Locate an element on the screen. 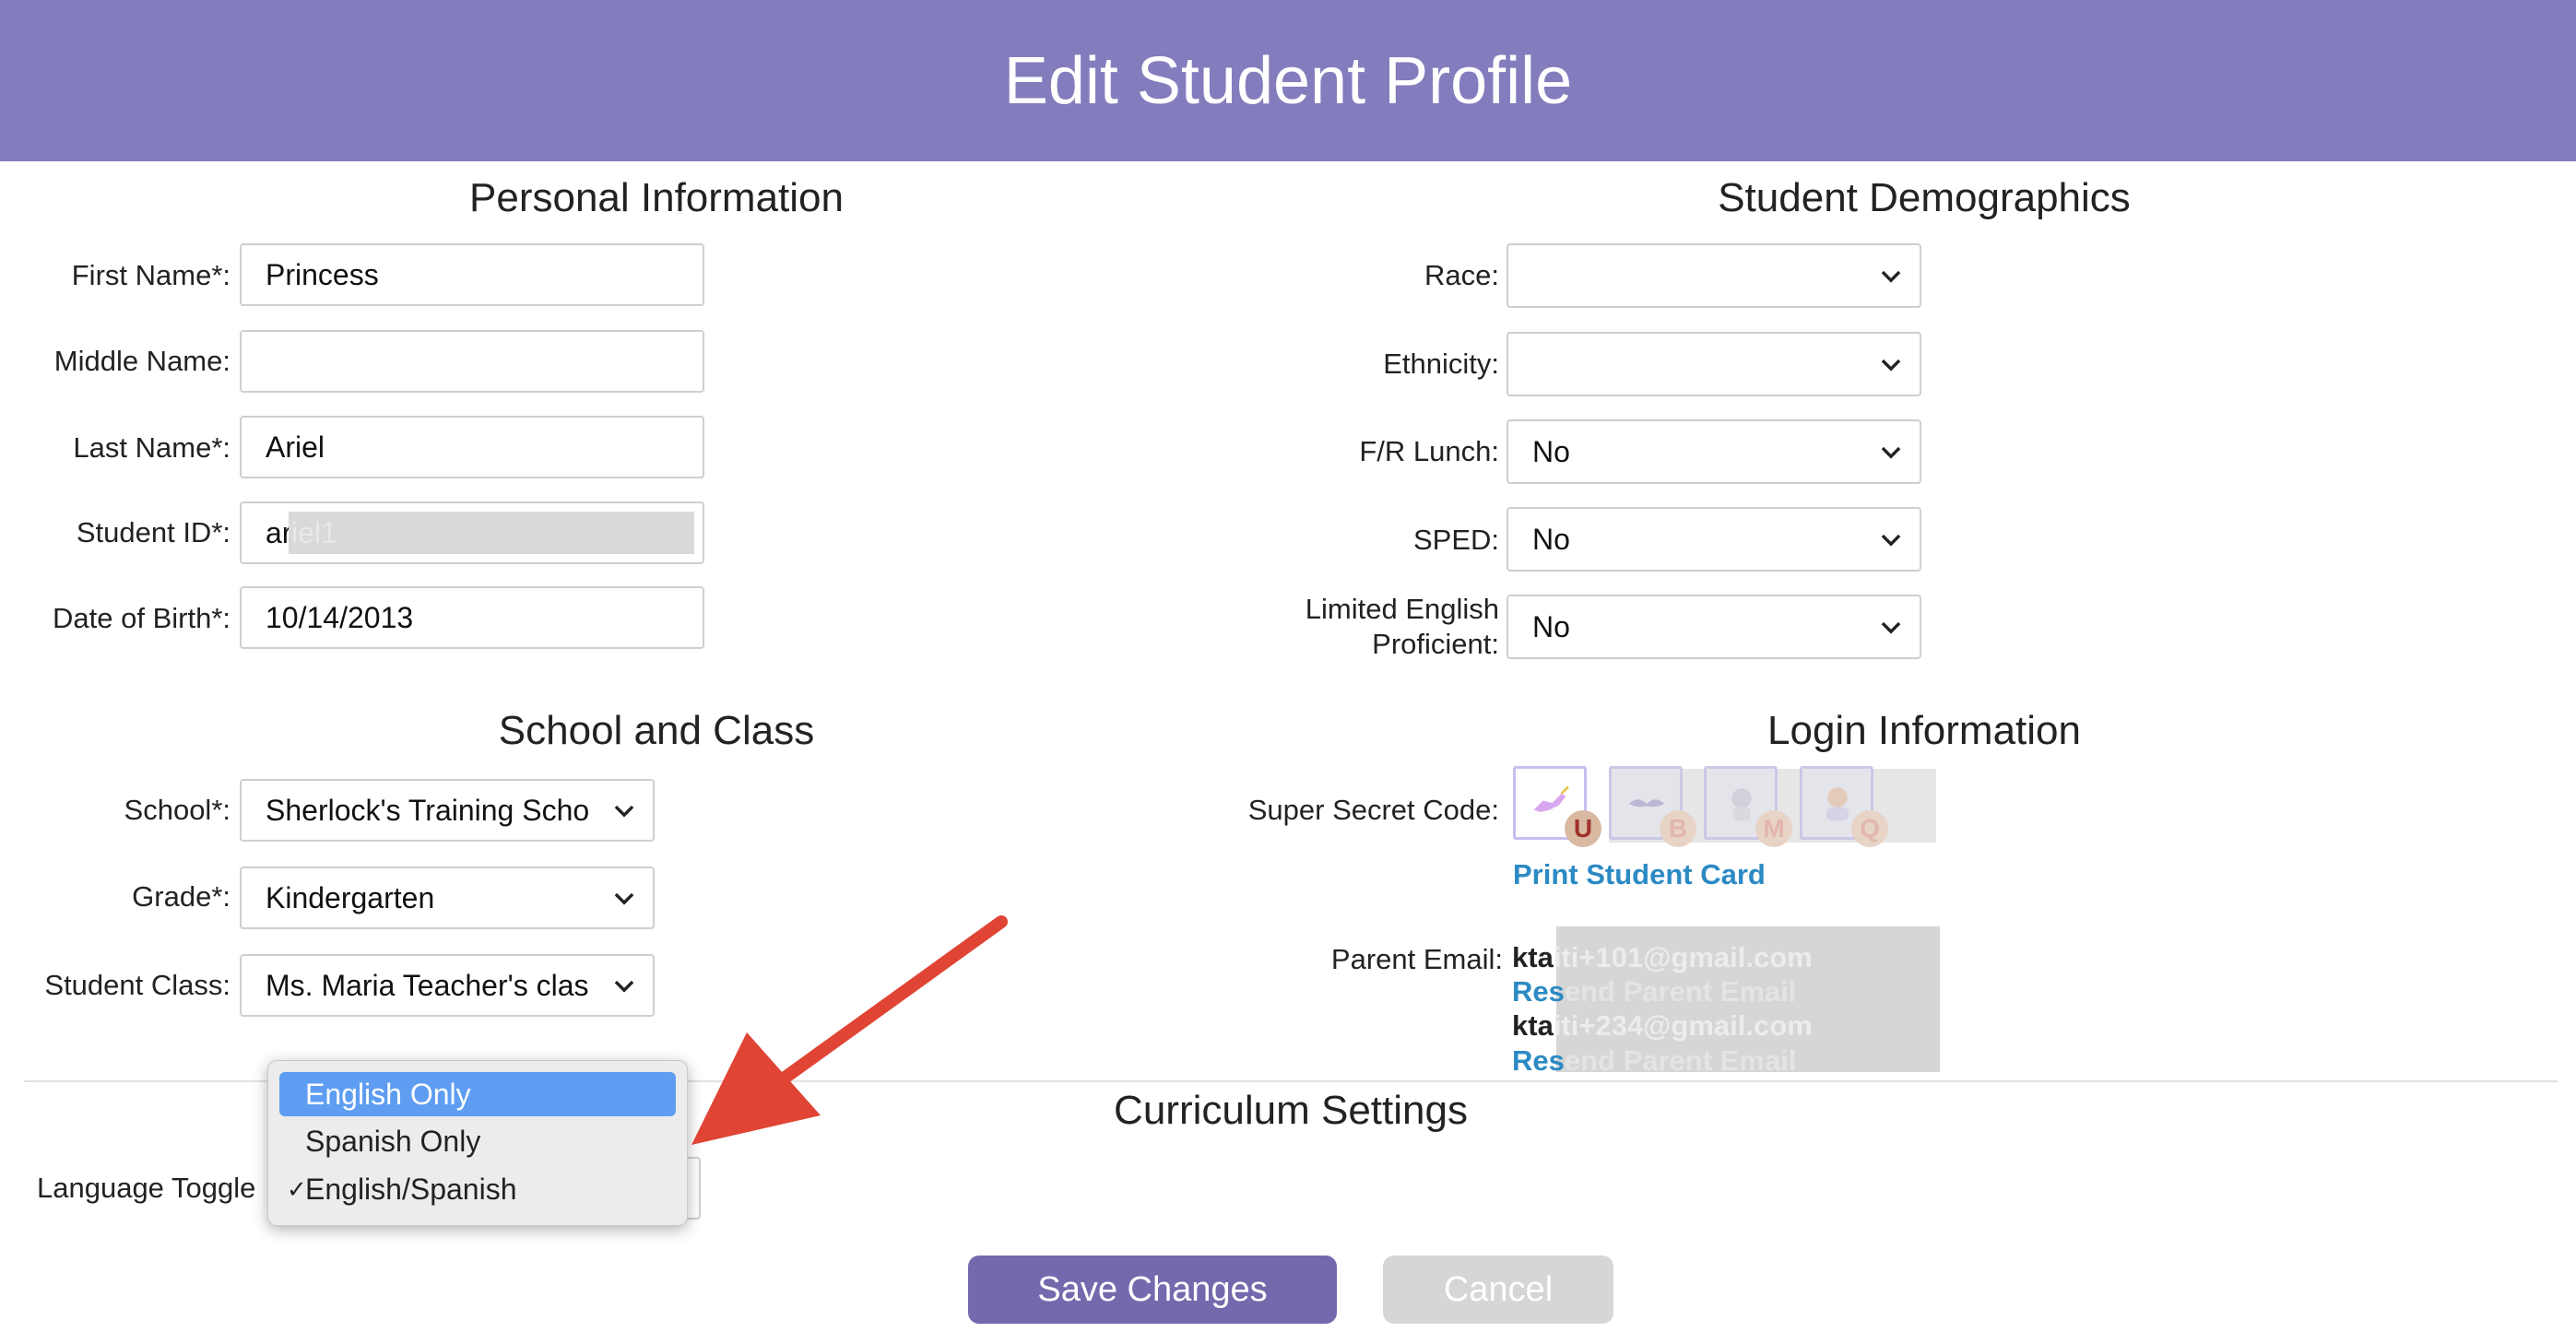 This screenshot has height=1344, width=2576. language-option-spanish-only: Spanish Only is located at coordinates (477, 1141).